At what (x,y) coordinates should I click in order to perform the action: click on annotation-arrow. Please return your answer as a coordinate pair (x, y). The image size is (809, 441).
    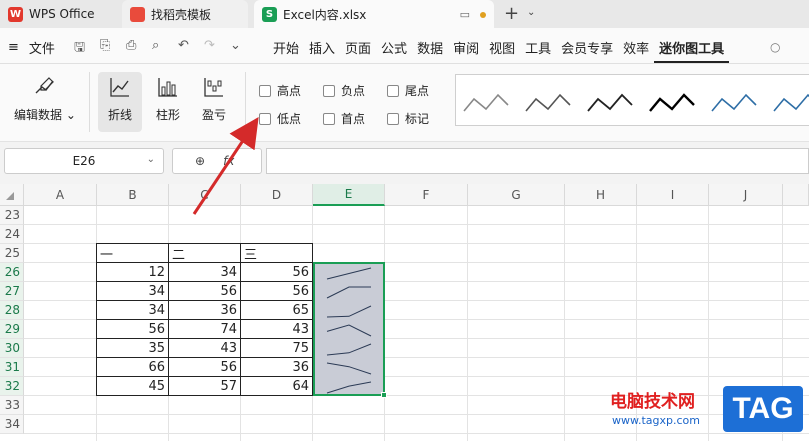
    Looking at the image, I should click on (225, 166).